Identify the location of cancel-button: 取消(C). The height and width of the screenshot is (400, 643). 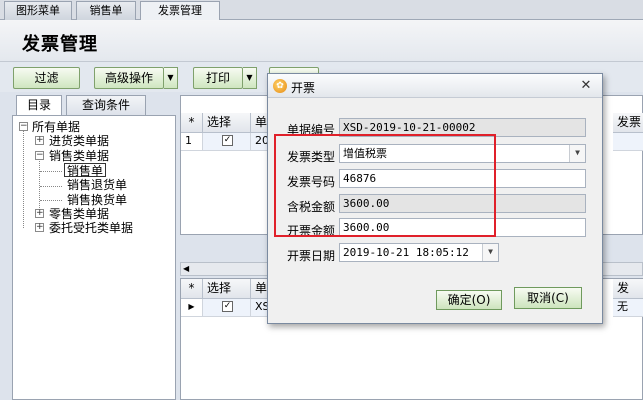
(548, 298).